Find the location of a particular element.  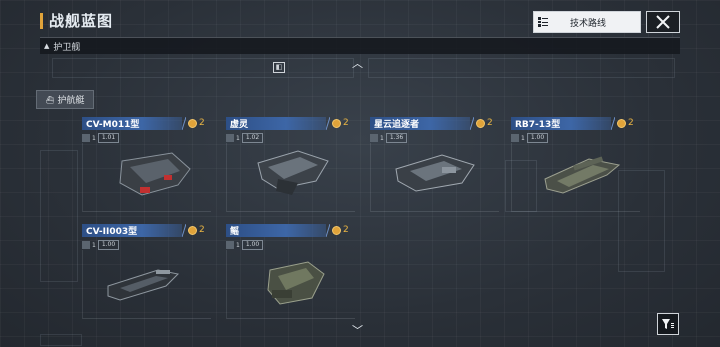

ship-card: 鳐 2 1 1.00 is located at coordinates (290, 271).